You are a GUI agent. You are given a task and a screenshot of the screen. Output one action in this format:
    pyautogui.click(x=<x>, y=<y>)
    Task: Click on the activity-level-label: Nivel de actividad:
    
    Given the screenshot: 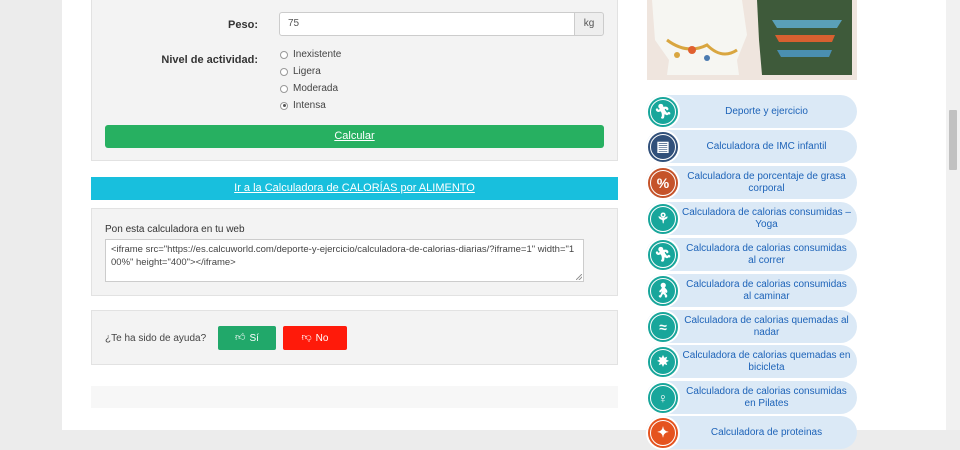 What is the action you would take?
    pyautogui.click(x=209, y=60)
    